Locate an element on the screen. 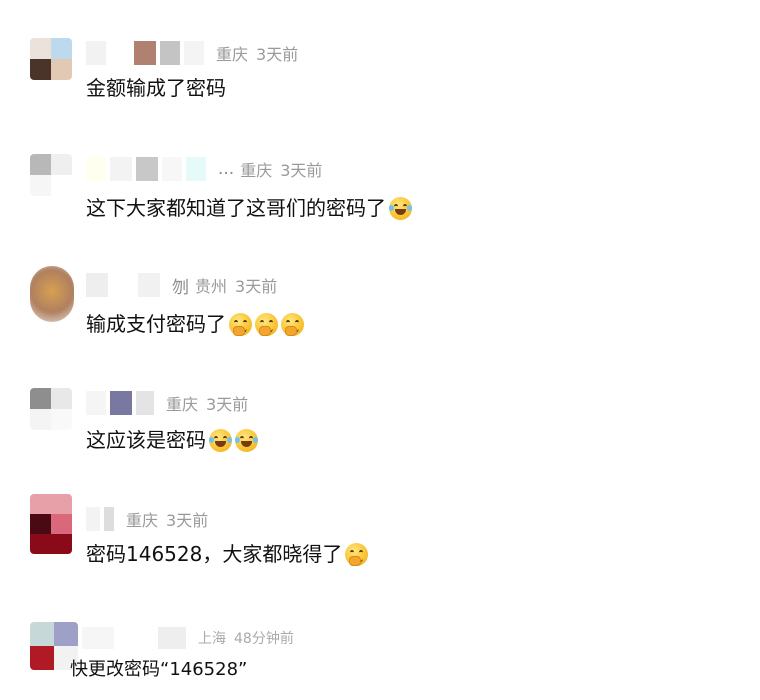 The width and height of the screenshot is (760, 700). comment-location: 上海 is located at coordinates (212, 639).